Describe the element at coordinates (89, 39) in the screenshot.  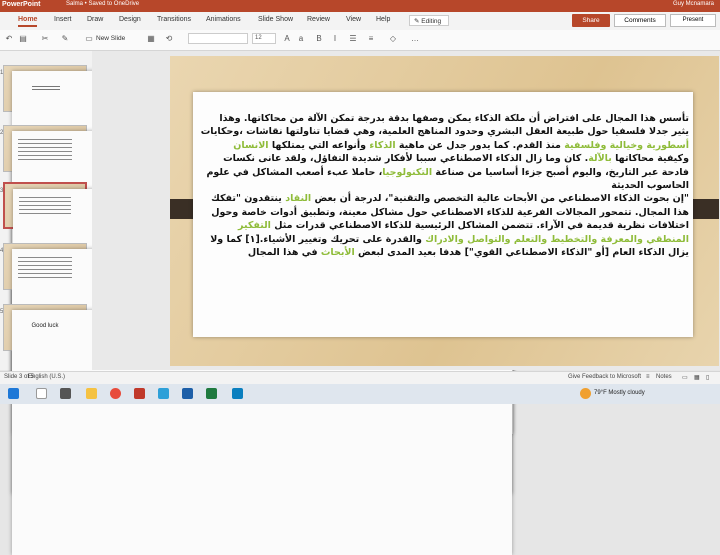
I see `new-slide-icon: ▭` at that location.